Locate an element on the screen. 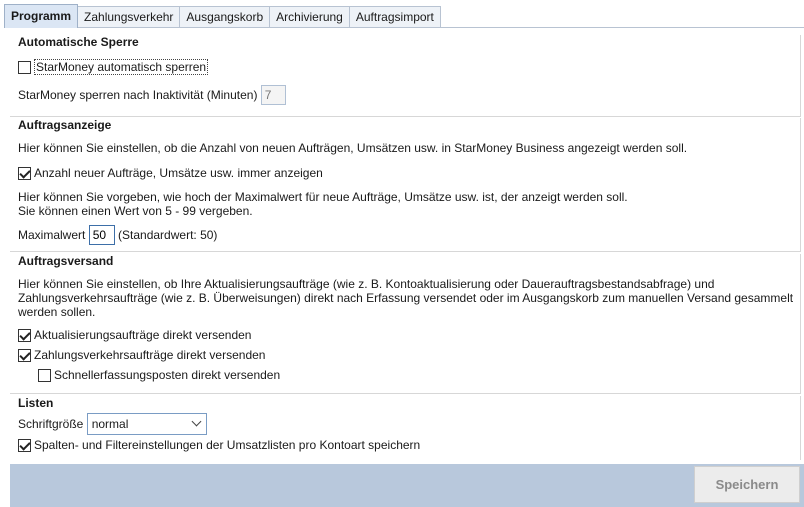 This screenshot has width=804, height=507. footer-bar: Speichern is located at coordinates (407, 485).